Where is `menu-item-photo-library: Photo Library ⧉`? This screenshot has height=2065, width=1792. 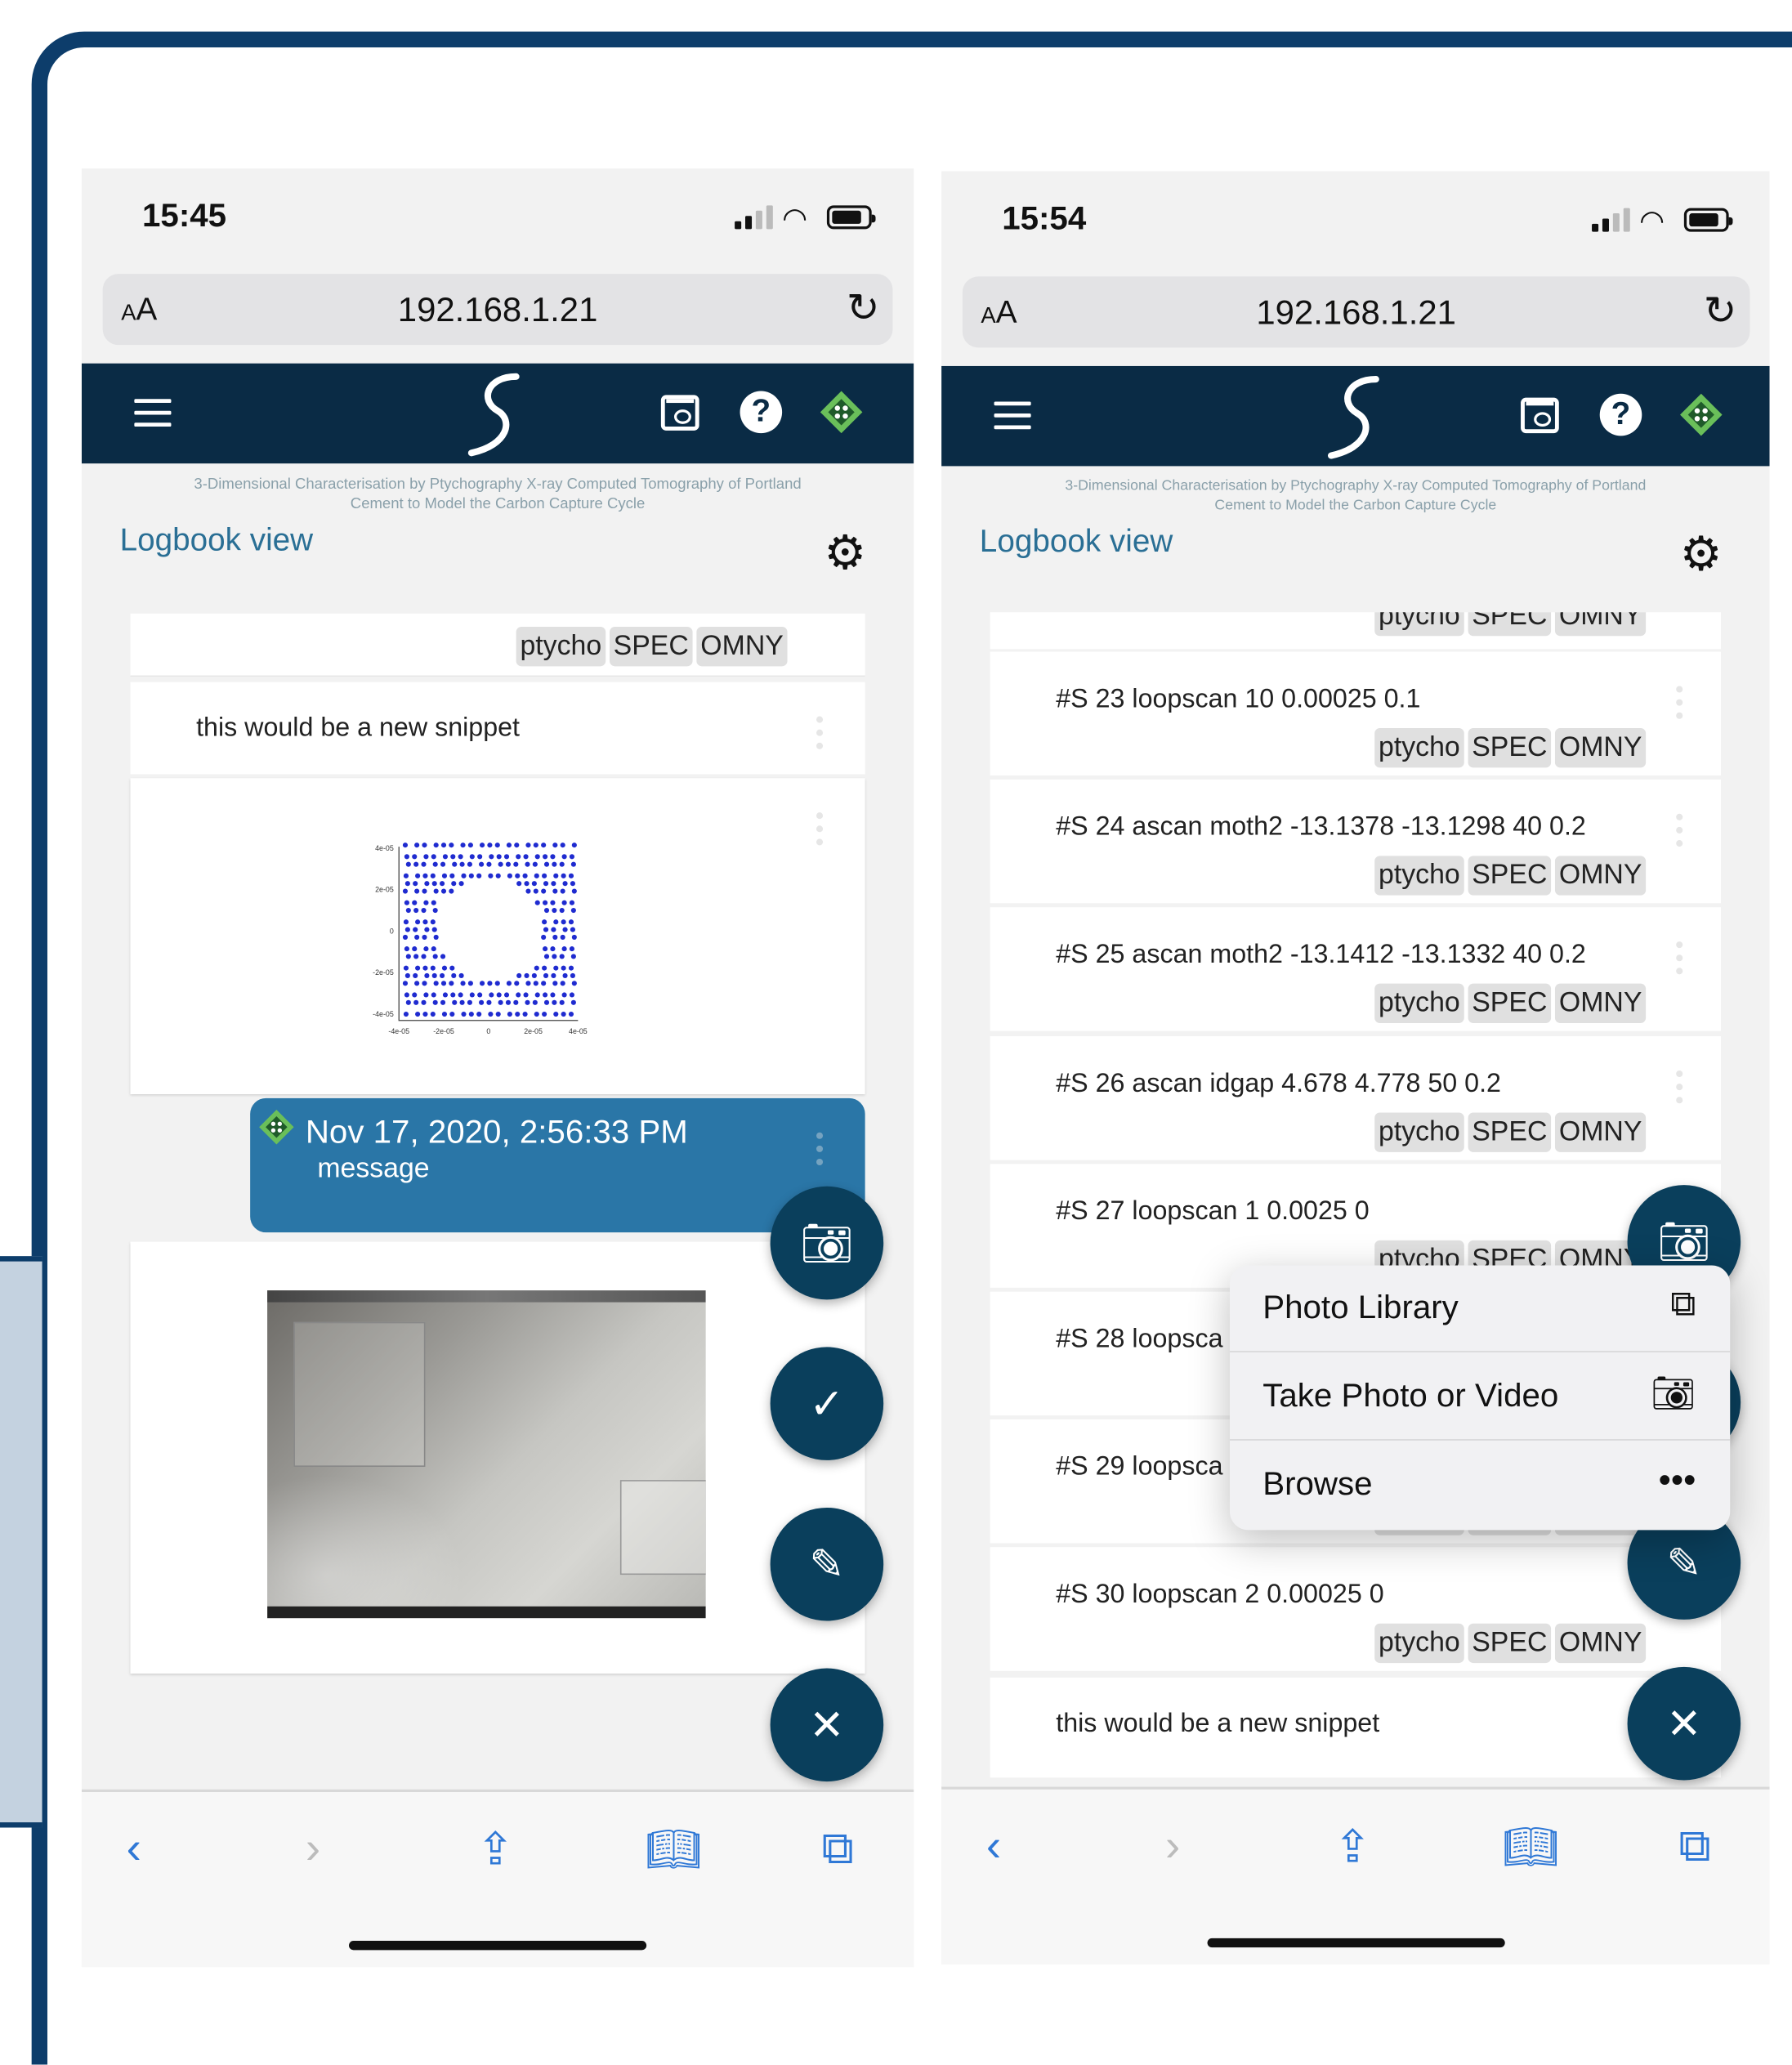
menu-item-photo-library: Photo Library ⧉ is located at coordinates (1480, 1308).